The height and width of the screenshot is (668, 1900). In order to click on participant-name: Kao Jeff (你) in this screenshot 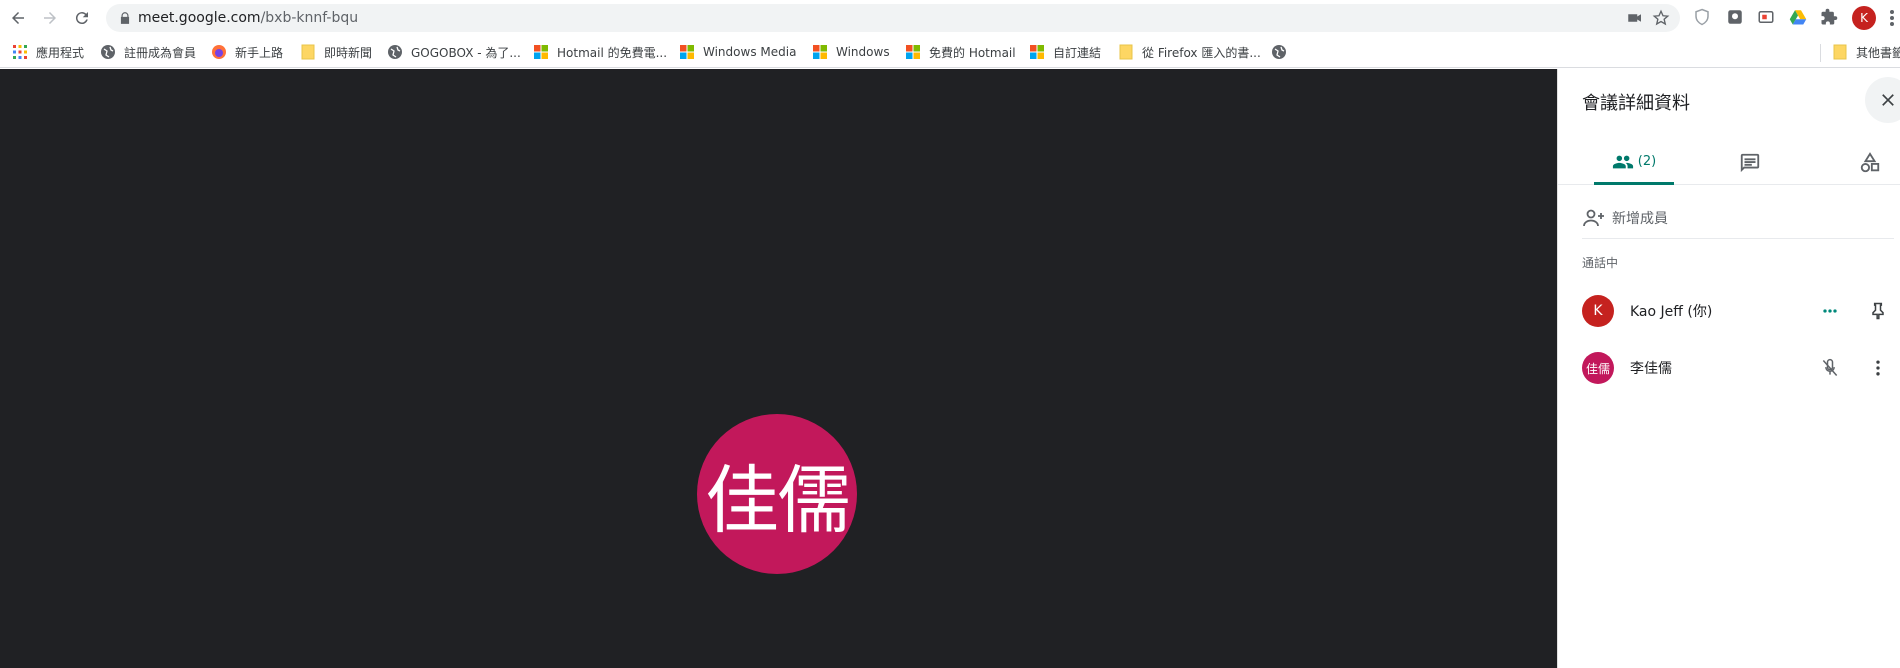, I will do `click(1671, 312)`.